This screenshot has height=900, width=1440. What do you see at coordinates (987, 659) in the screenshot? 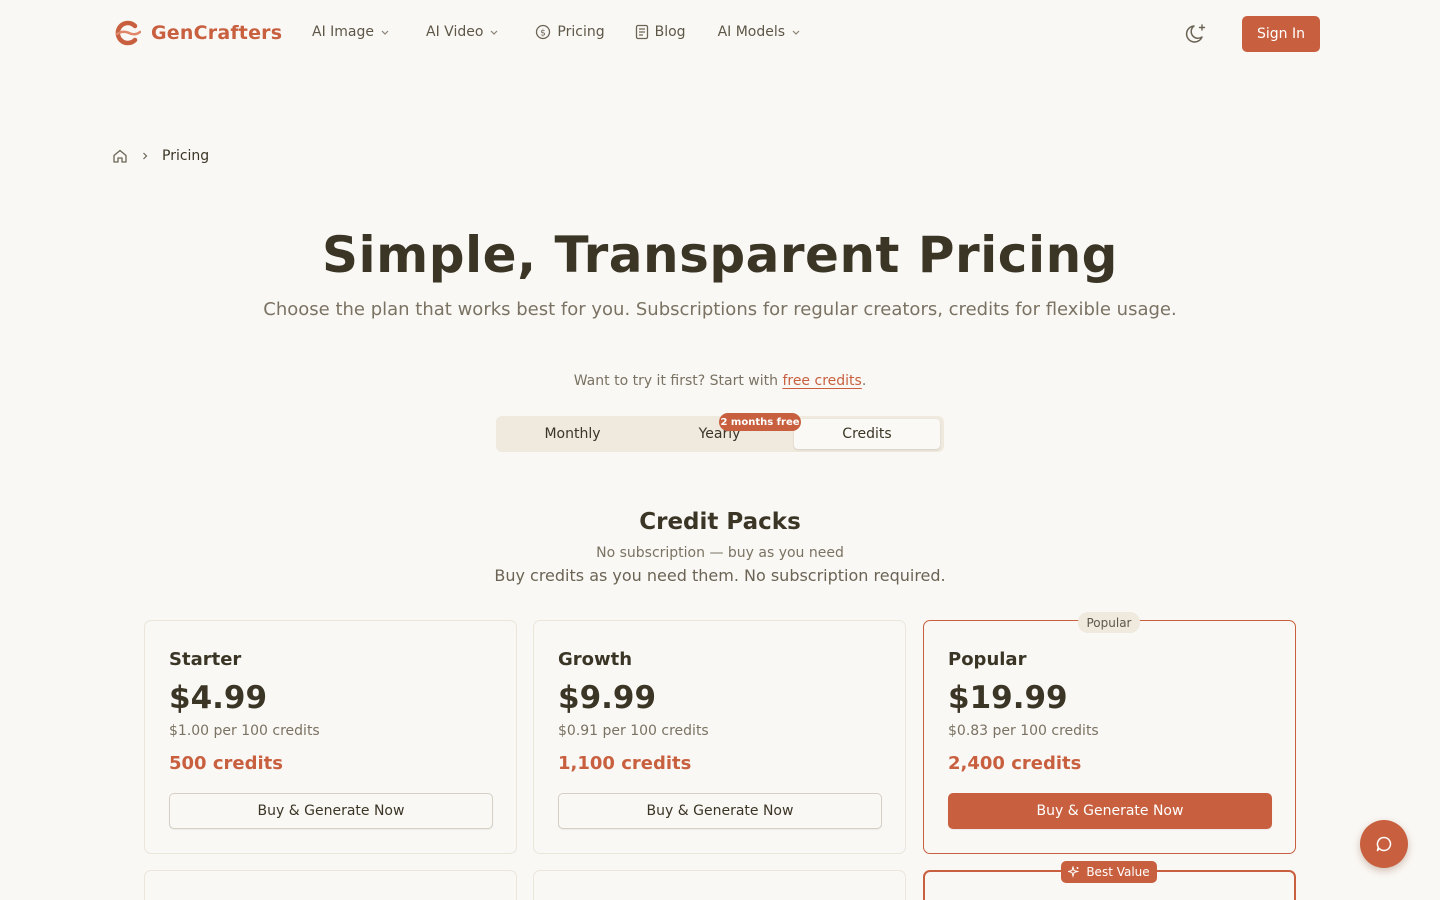
I see `pack-name: Popular` at bounding box center [987, 659].